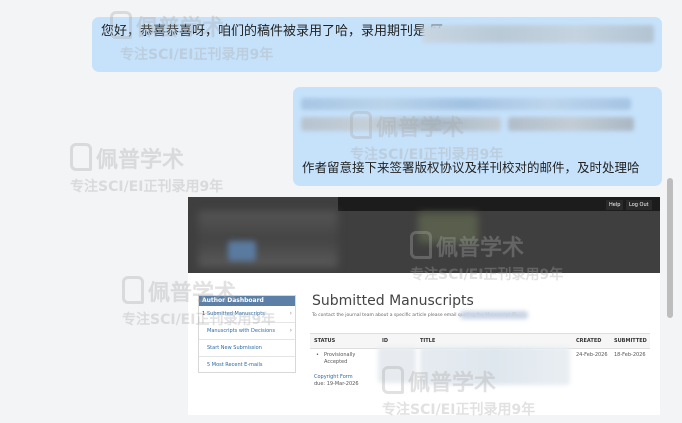  I want to click on dashboard-item-label: Manuscripts with Decisions, so click(241, 331).